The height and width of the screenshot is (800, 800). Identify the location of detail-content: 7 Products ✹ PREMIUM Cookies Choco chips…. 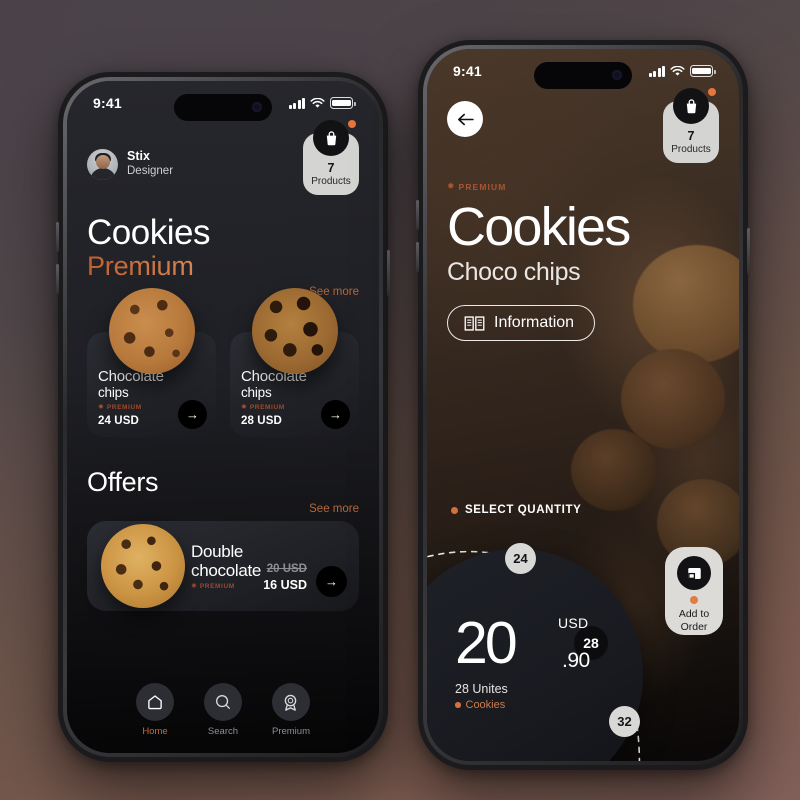
(583, 214).